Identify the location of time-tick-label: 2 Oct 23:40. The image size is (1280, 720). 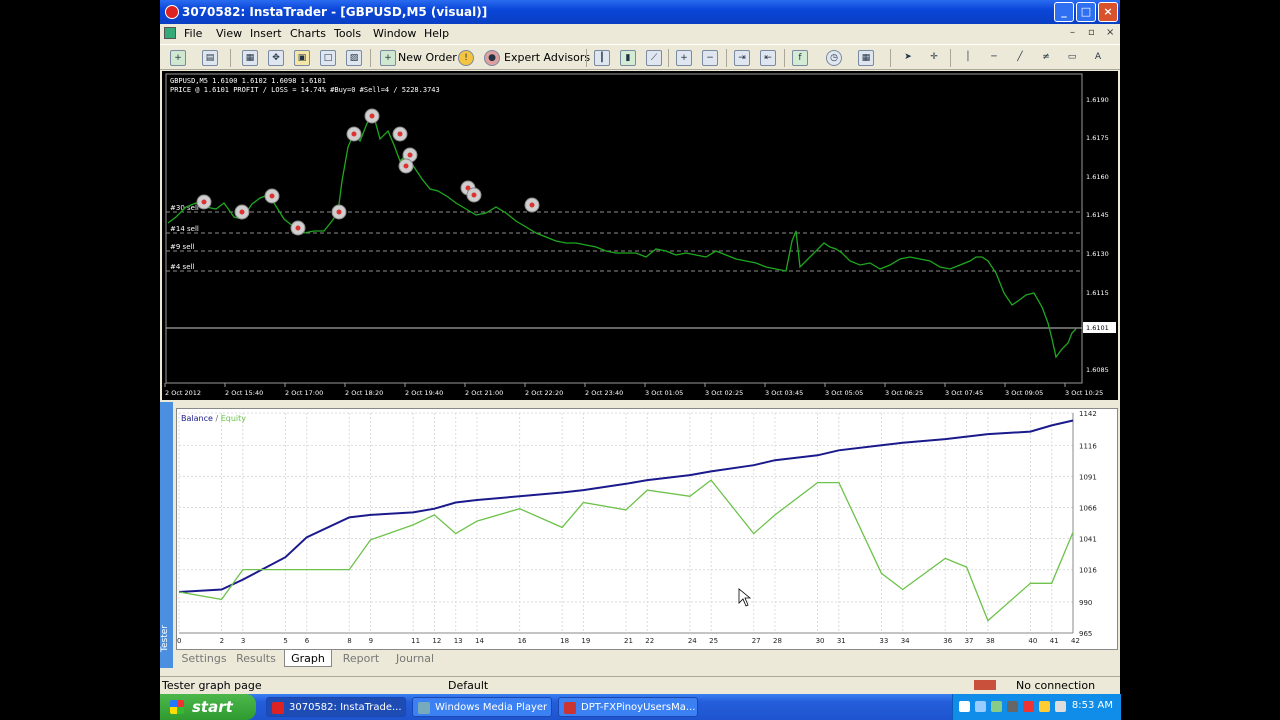
(604, 393).